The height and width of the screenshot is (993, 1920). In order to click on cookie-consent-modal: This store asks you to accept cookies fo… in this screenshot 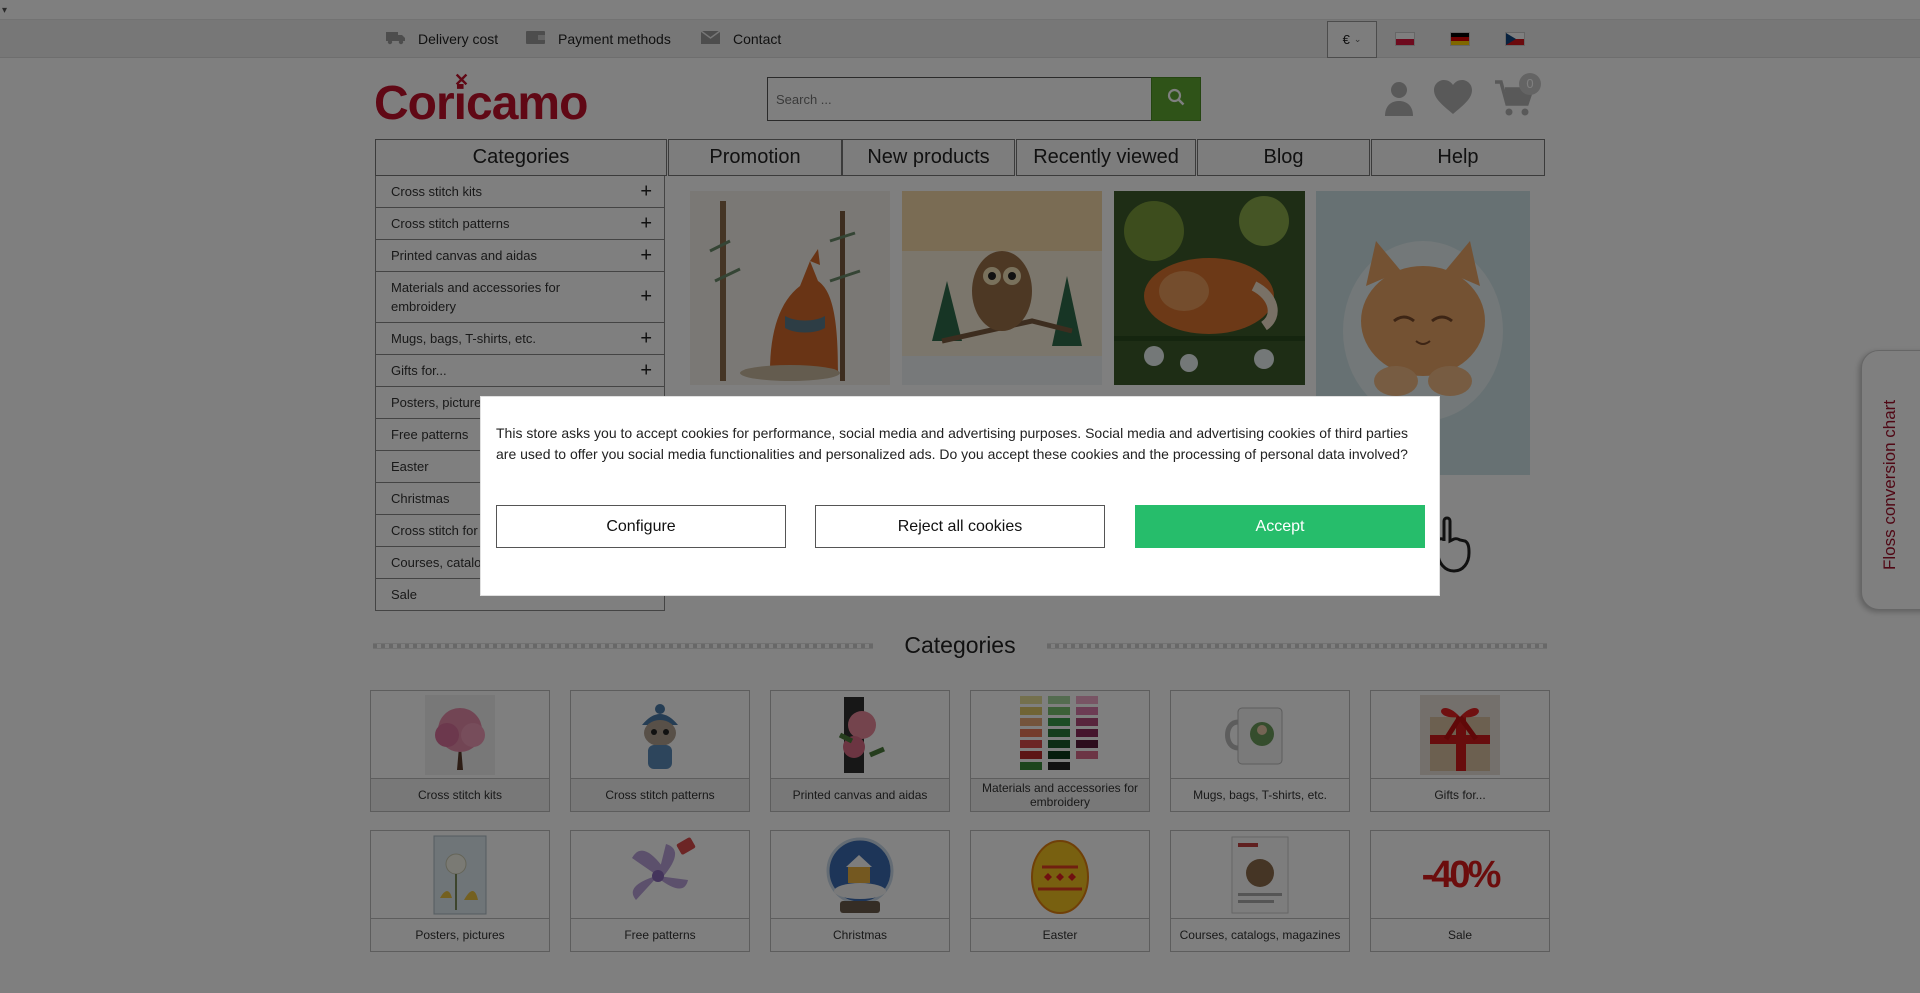, I will do `click(960, 496)`.